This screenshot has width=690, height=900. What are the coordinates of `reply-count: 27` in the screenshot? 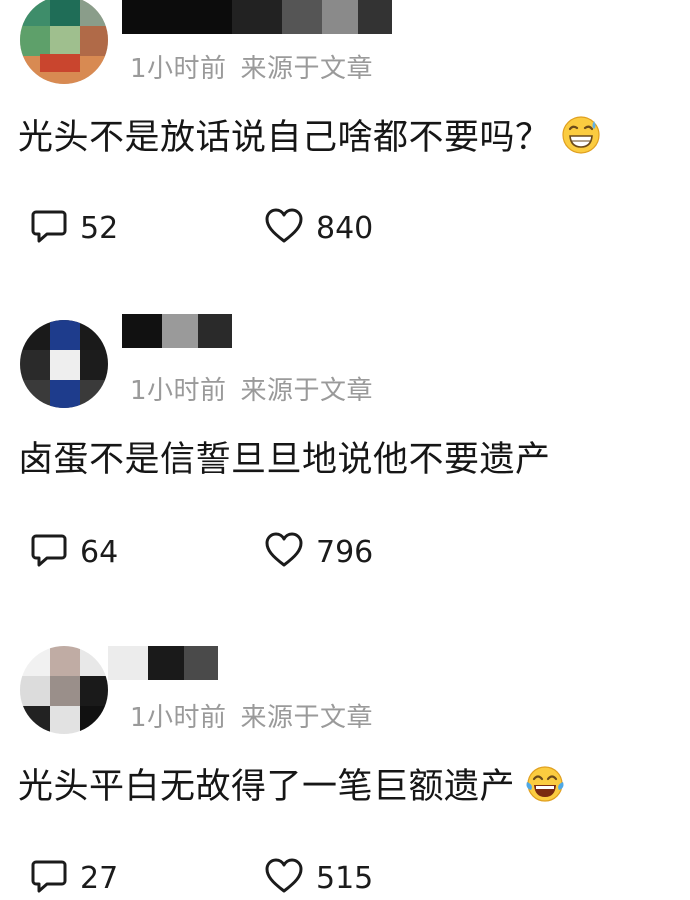 It's located at (99, 878).